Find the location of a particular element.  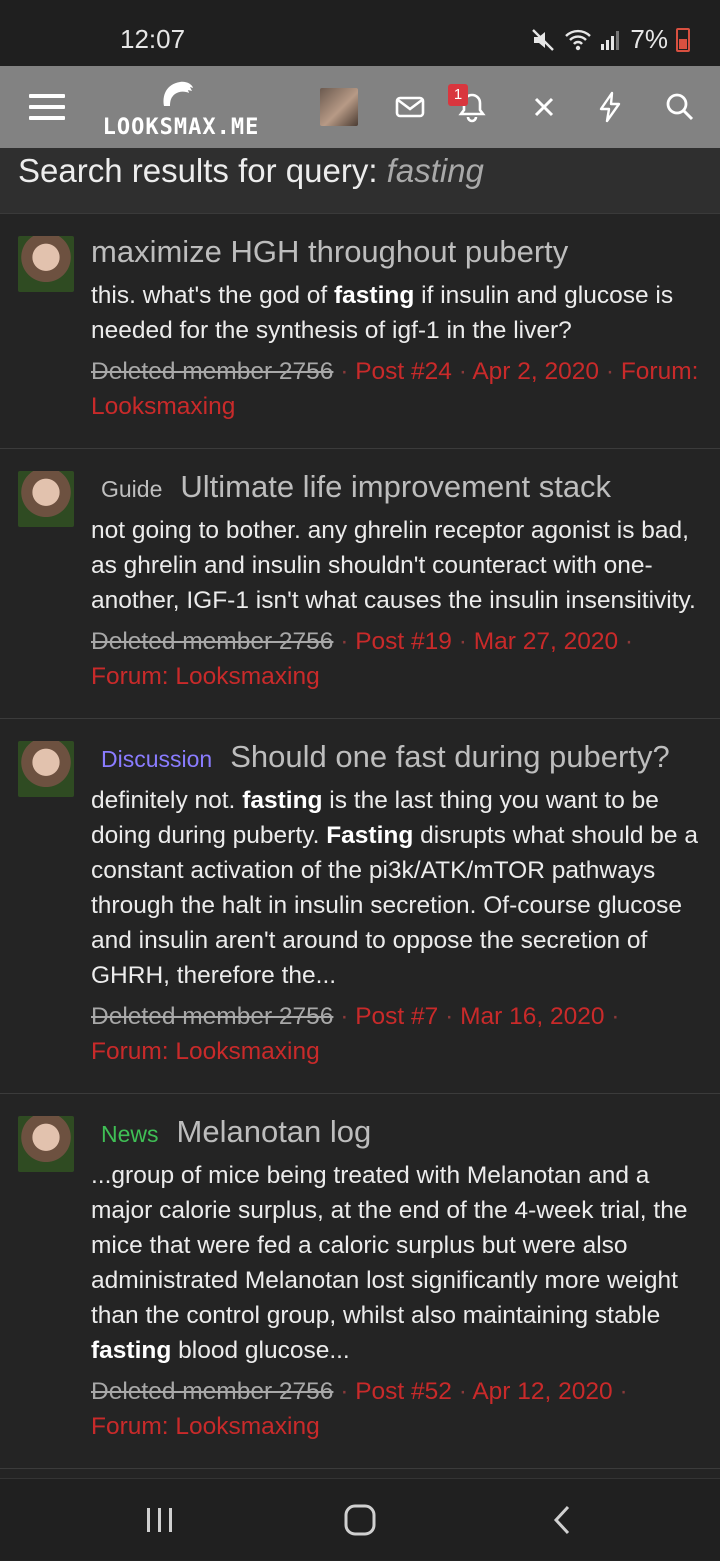

post-number-link: Post #24 is located at coordinates (403, 371).